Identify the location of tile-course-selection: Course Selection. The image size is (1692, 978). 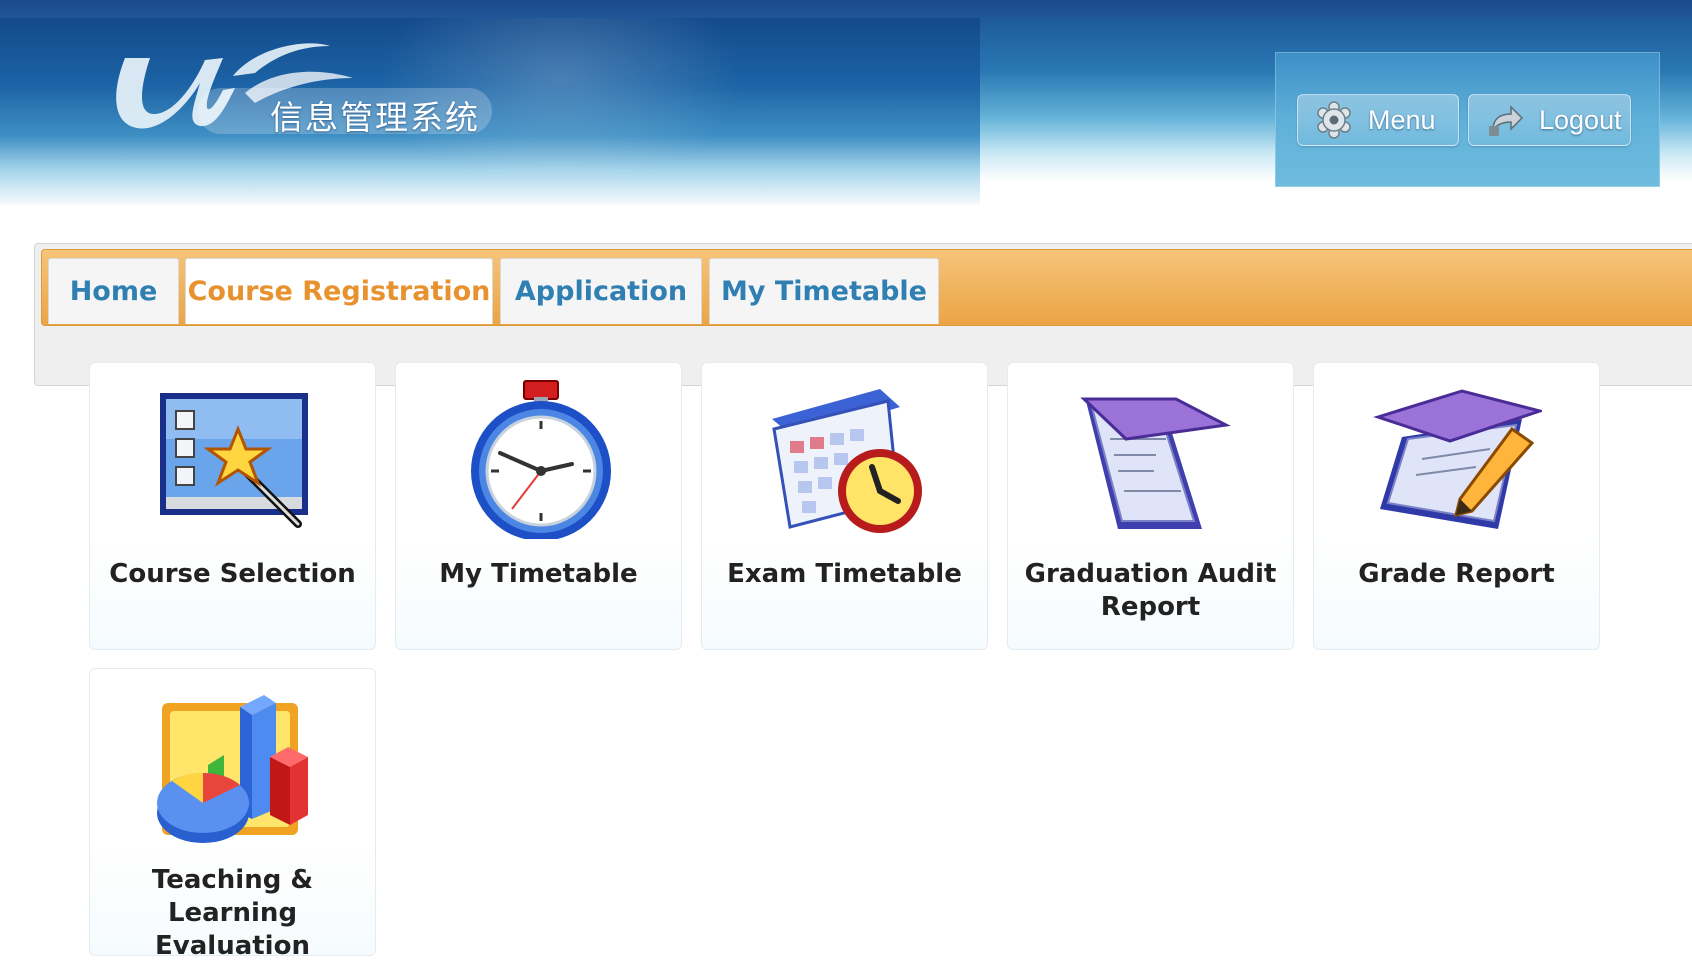
(232, 506).